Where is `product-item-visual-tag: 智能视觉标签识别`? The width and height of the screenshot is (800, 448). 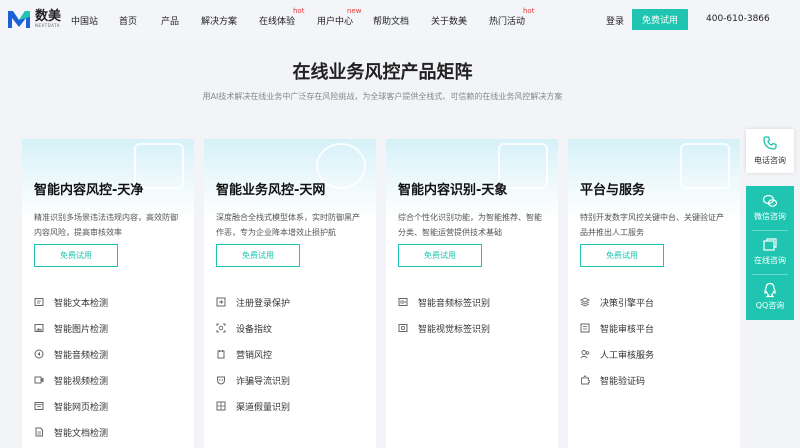
product-item-visual-tag: 智能视觉标签识别 is located at coordinates (475, 328).